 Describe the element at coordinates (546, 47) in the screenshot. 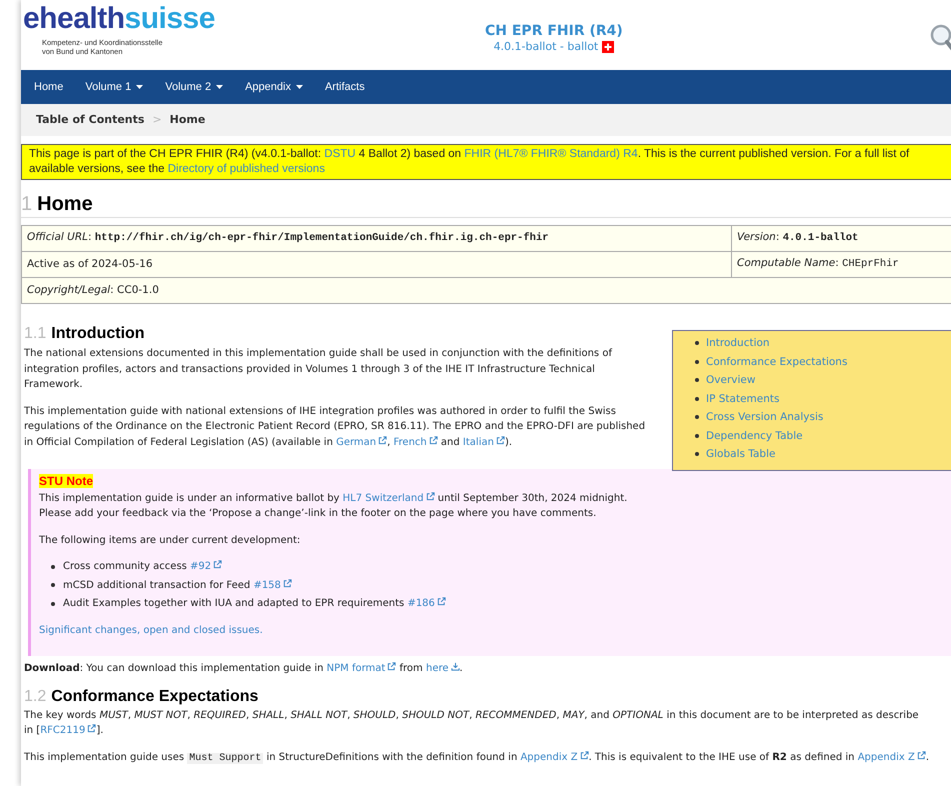

I see `version-label: 4.0.1-ballot - ballot` at that location.